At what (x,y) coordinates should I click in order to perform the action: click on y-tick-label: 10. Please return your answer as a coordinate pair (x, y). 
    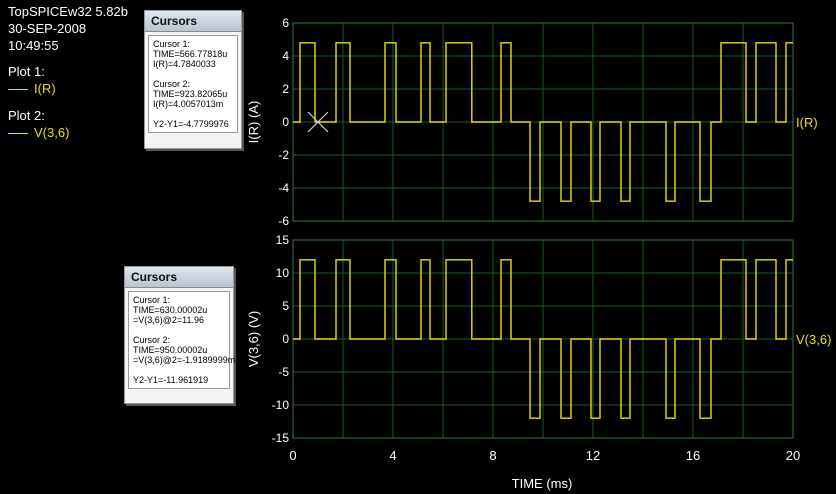
    Looking at the image, I should click on (283, 273).